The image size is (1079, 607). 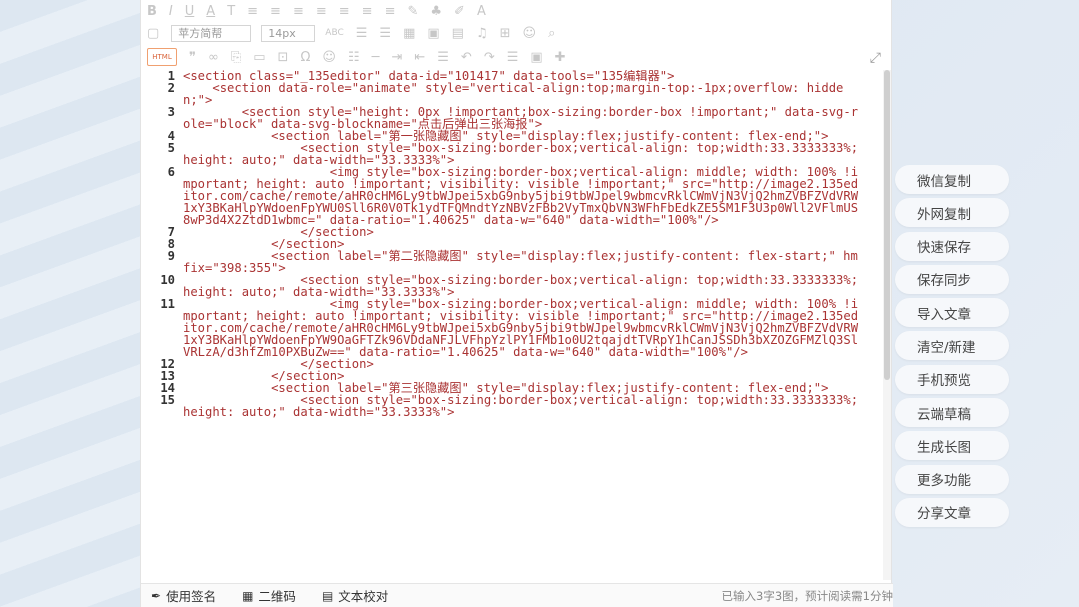 I want to click on side-button: 清空/新建, so click(x=952, y=346).